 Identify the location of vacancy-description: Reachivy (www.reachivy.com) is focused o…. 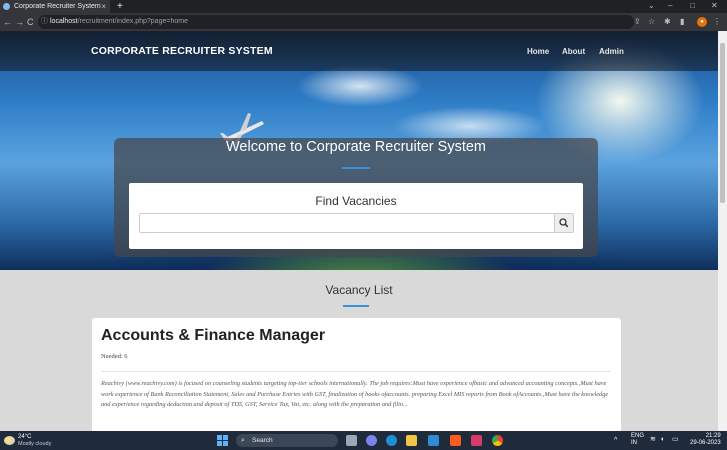
(355, 394).